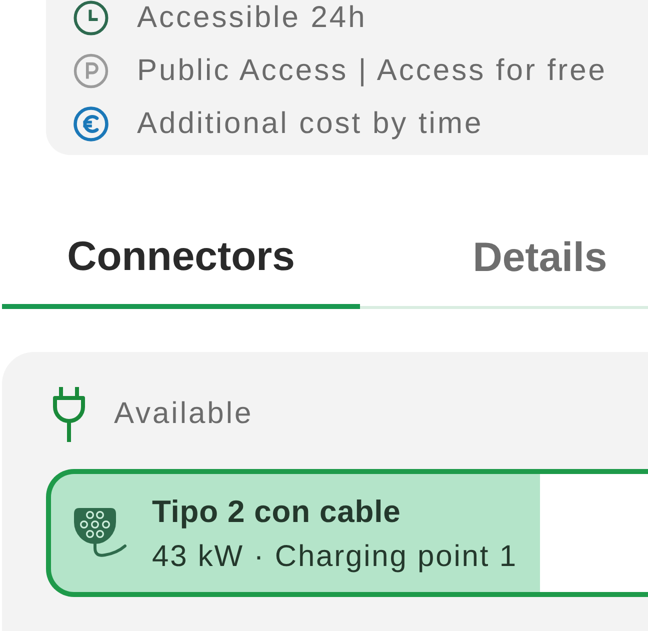 The image size is (648, 631). Describe the element at coordinates (252, 18) in the screenshot. I see `info-label: Accessible 24h` at that location.